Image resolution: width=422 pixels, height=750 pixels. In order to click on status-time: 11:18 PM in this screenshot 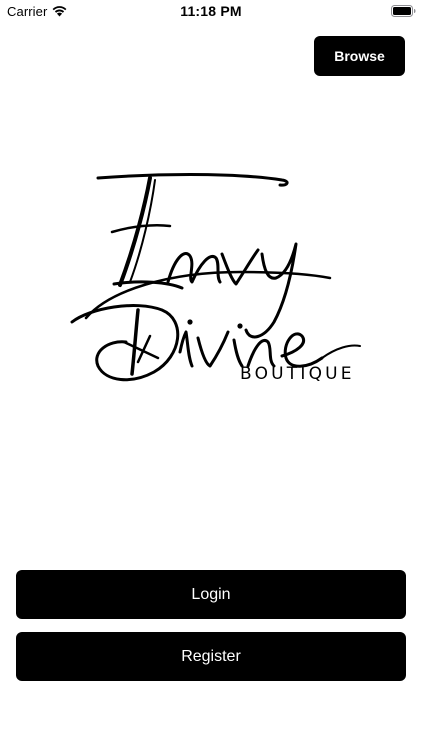, I will do `click(211, 11)`.